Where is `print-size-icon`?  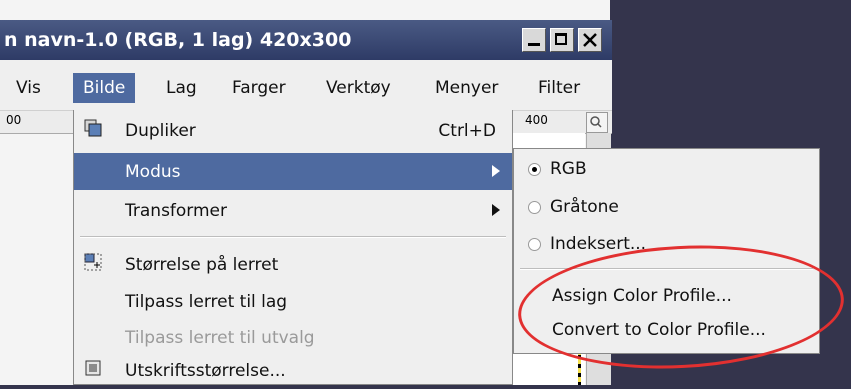 print-size-icon is located at coordinates (93, 368).